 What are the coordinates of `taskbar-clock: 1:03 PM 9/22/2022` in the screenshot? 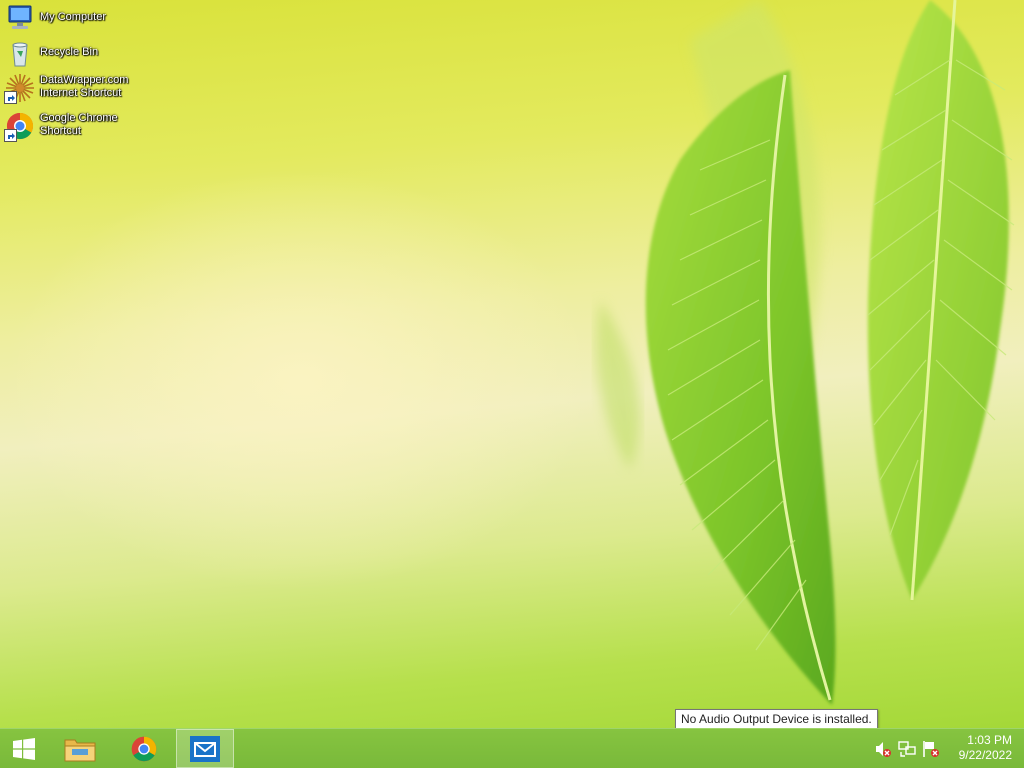 It's located at (977, 748).